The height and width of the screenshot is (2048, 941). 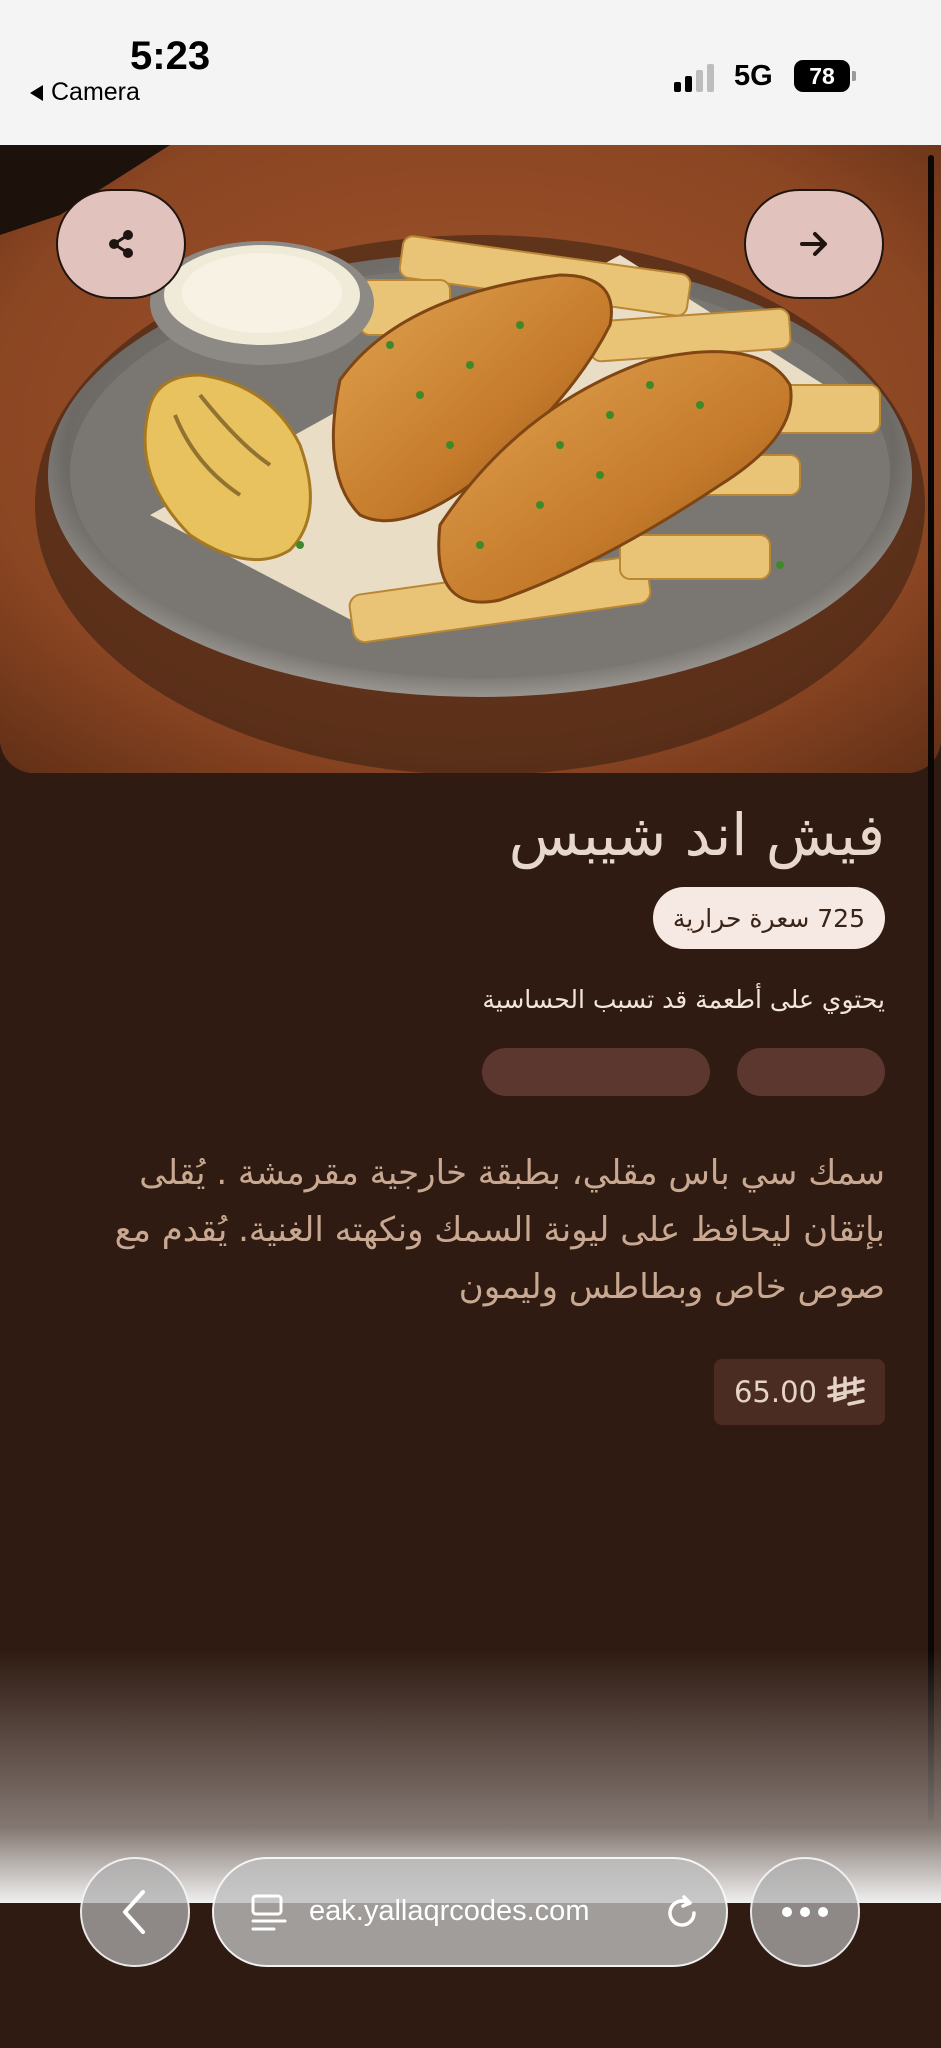 I want to click on arrow-right-icon, so click(x=813, y=244).